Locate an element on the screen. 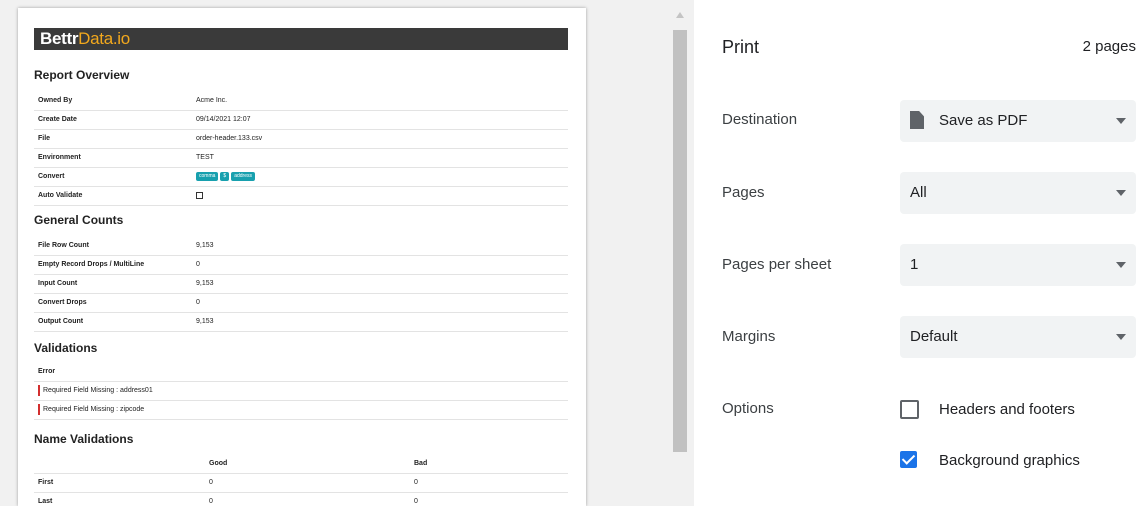 This screenshot has height=506, width=1138. convert-tag: address is located at coordinates (243, 176).